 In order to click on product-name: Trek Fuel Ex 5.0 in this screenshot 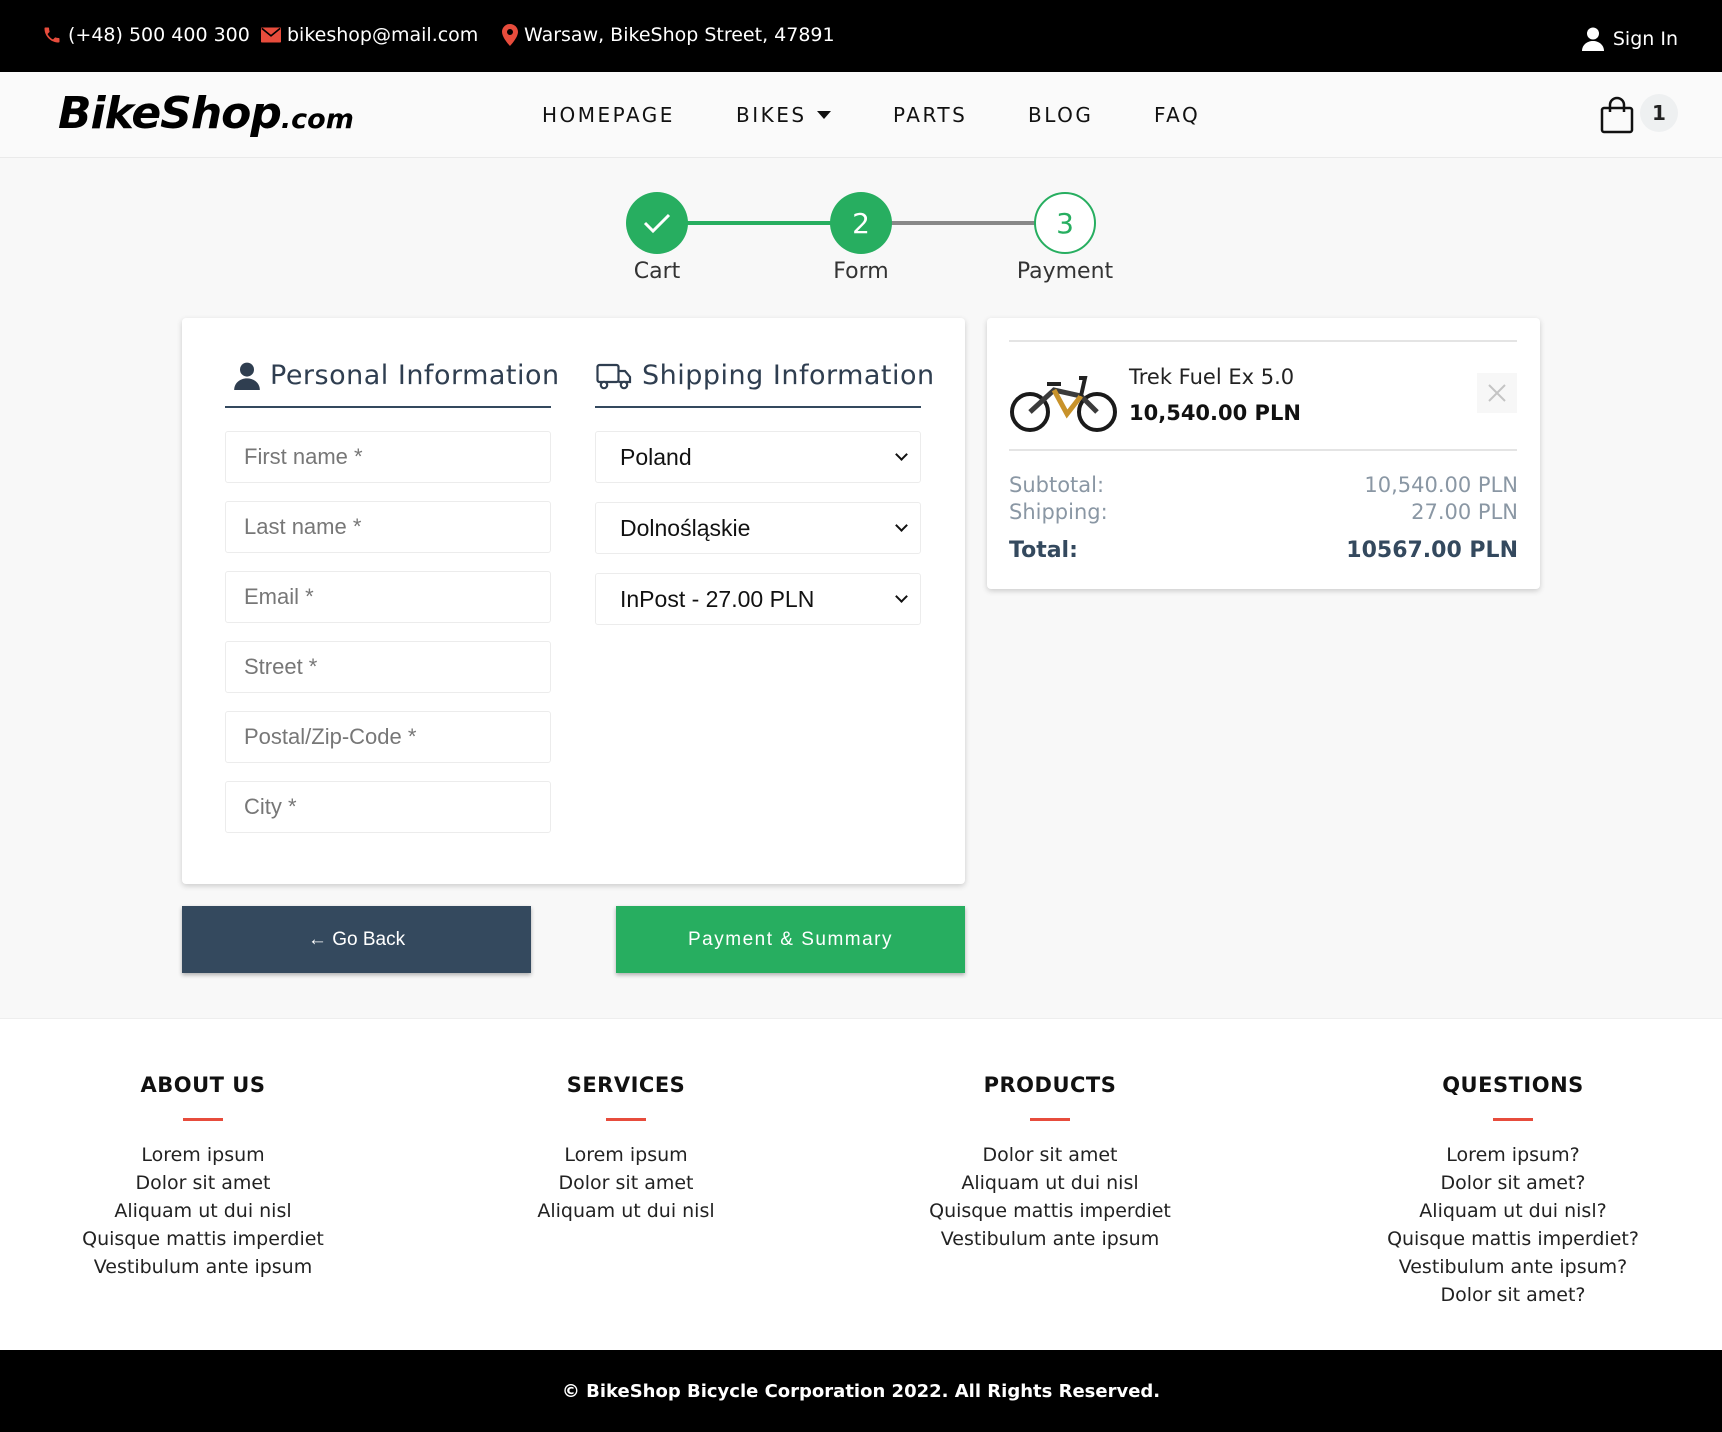, I will do `click(1212, 377)`.